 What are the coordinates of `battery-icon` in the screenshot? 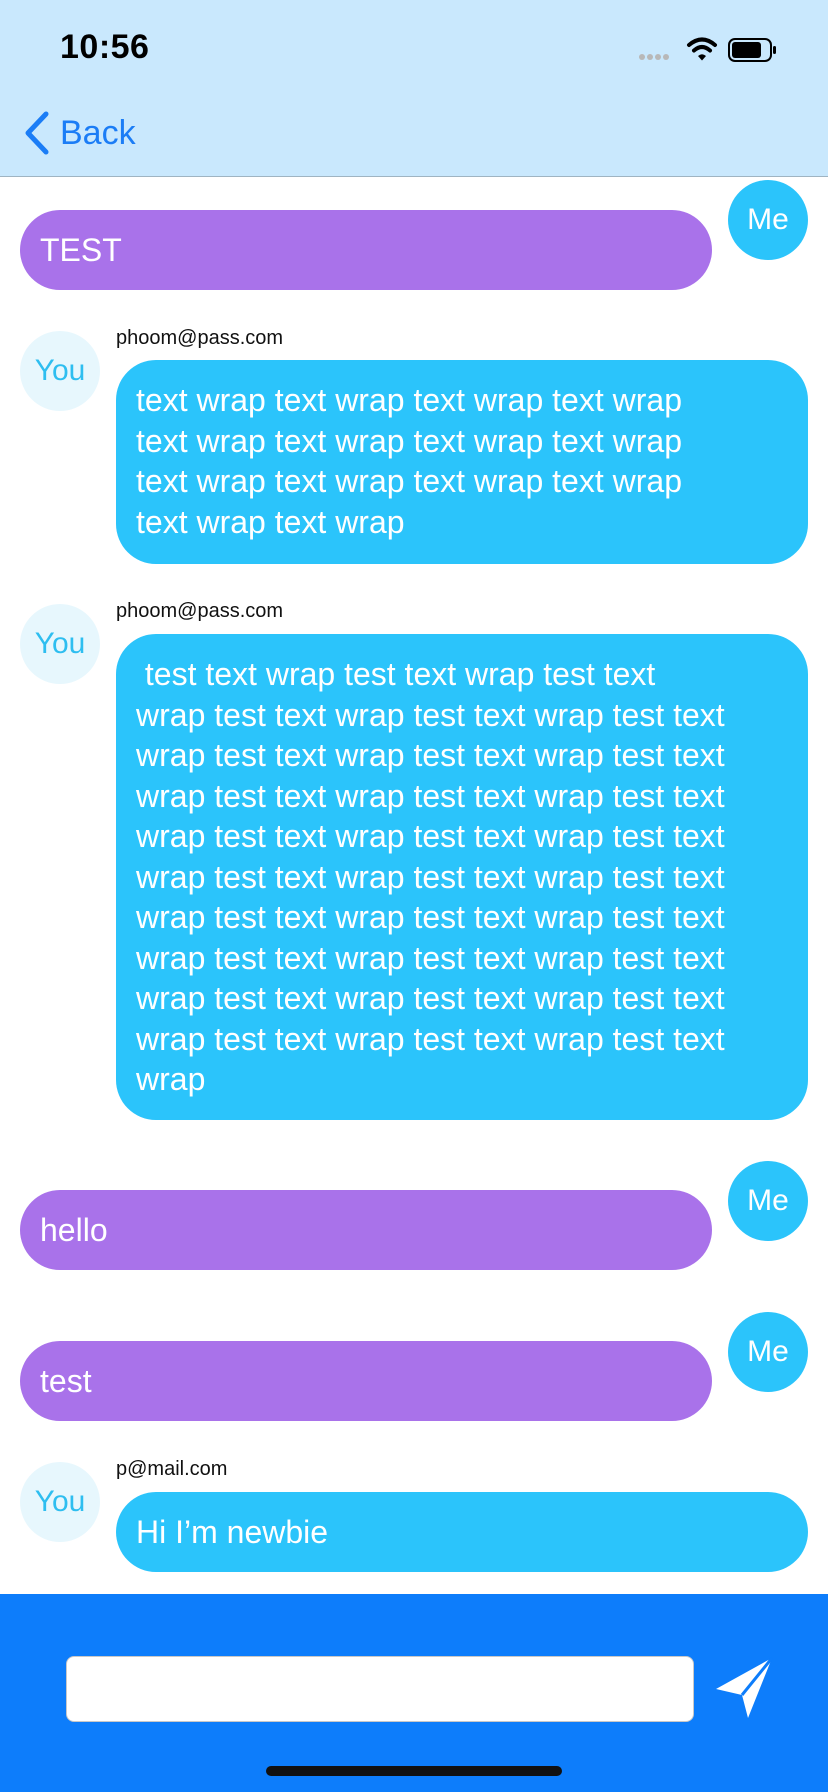 It's located at (752, 50).